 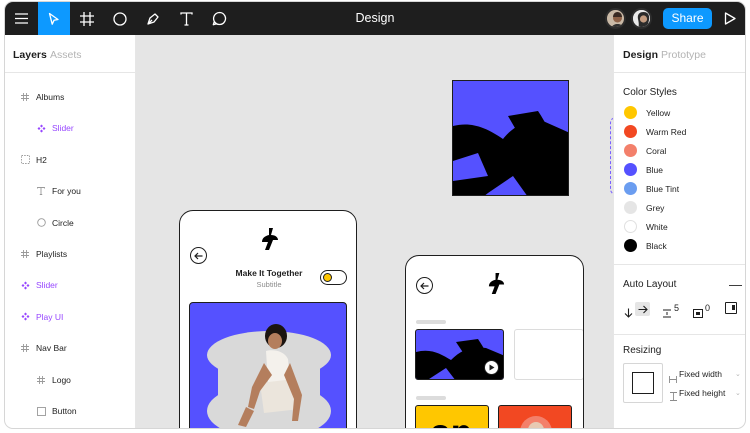 What do you see at coordinates (50, 316) in the screenshot?
I see `layer-label: Play UI` at bounding box center [50, 316].